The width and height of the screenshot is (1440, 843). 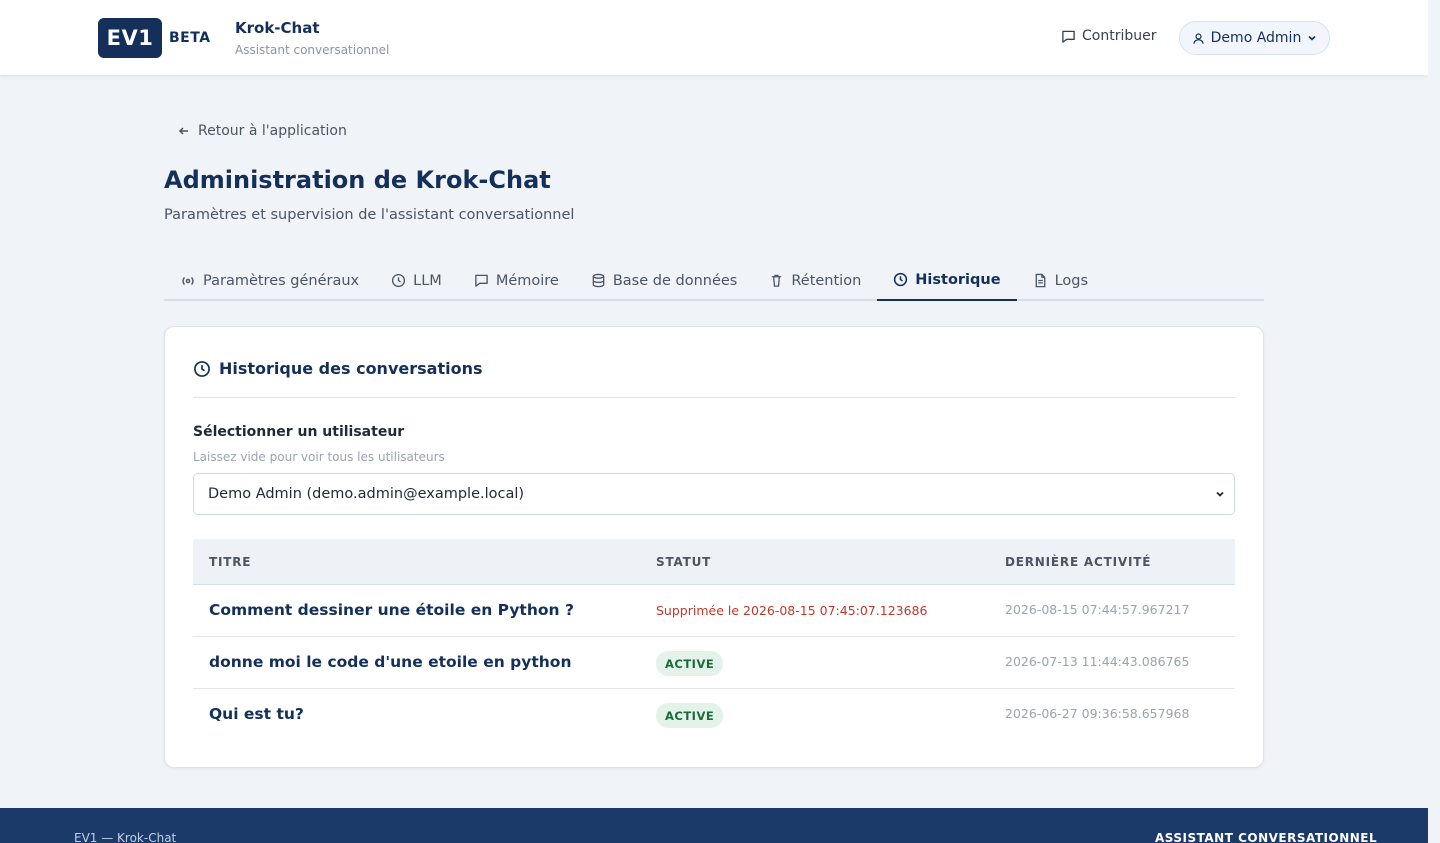 I want to click on user-menu-button: Demo Admin, so click(x=1254, y=38).